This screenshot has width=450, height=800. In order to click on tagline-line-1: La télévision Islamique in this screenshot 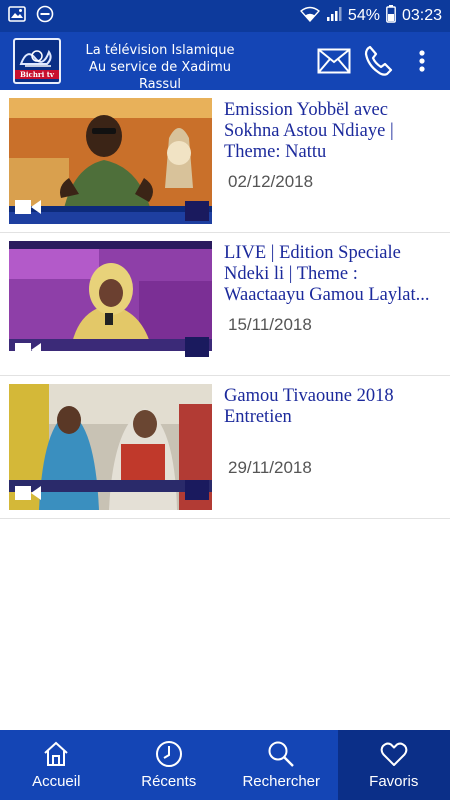, I will do `click(160, 50)`.